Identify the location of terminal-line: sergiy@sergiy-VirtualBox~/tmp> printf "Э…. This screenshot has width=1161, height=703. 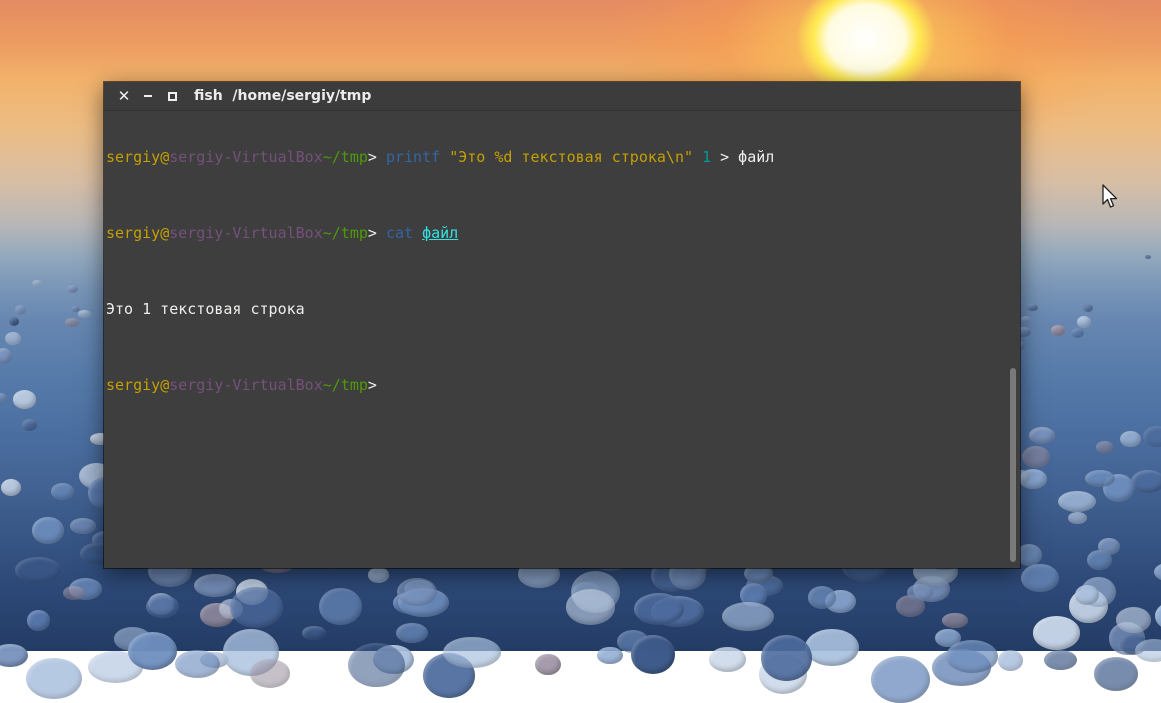
(556, 157).